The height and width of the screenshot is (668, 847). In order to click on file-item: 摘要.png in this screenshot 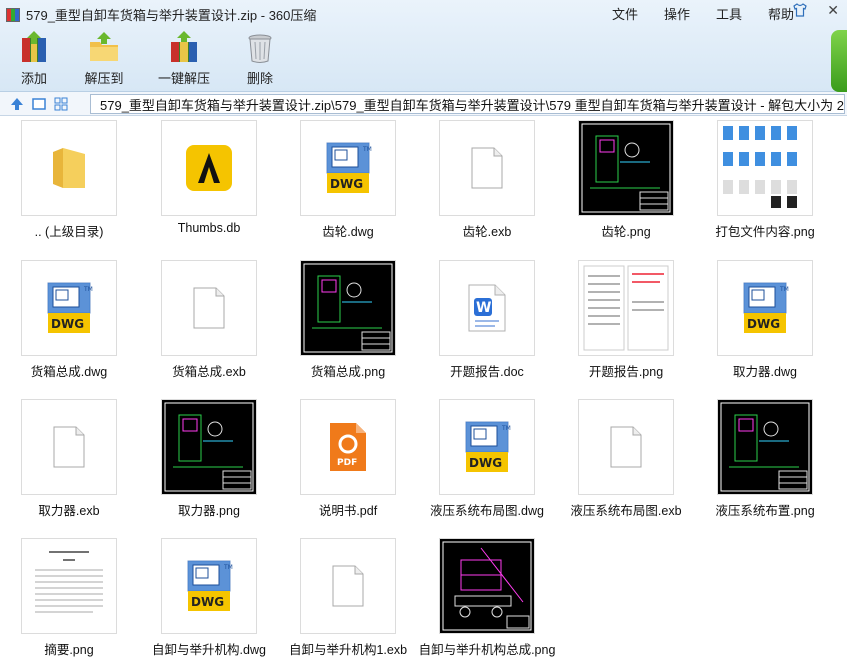, I will do `click(69, 602)`.